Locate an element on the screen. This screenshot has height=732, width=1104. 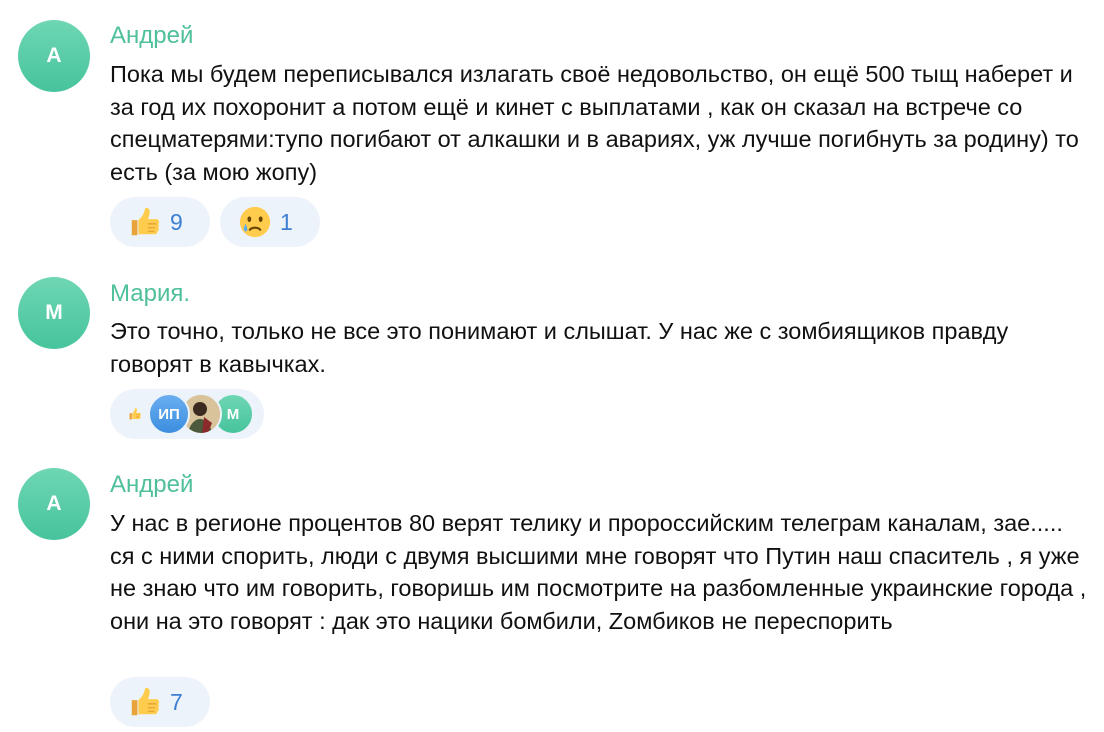
reaction-count: 7 is located at coordinates (176, 701).